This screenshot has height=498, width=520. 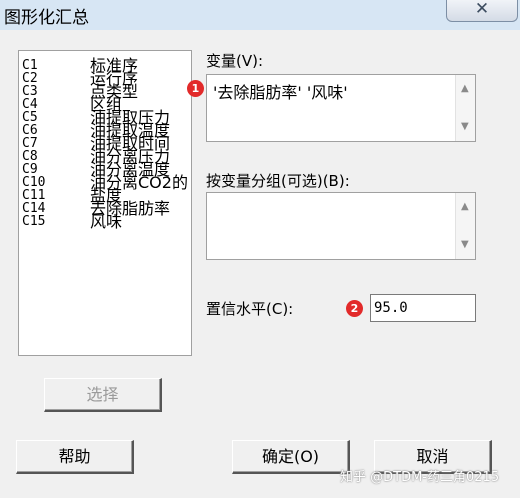 I want to click on byvars-label: 按变量分组(可选)(B):, so click(x=278, y=181).